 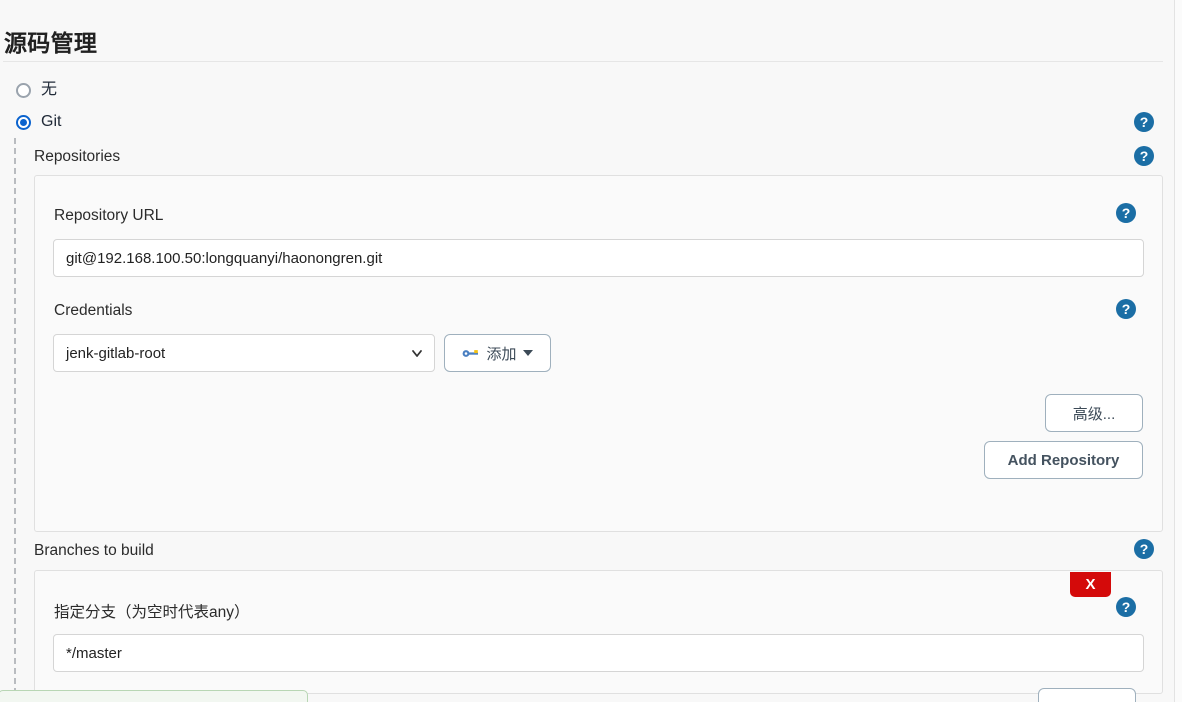 What do you see at coordinates (1144, 549) in the screenshot?
I see `help-icon-branches: ?` at bounding box center [1144, 549].